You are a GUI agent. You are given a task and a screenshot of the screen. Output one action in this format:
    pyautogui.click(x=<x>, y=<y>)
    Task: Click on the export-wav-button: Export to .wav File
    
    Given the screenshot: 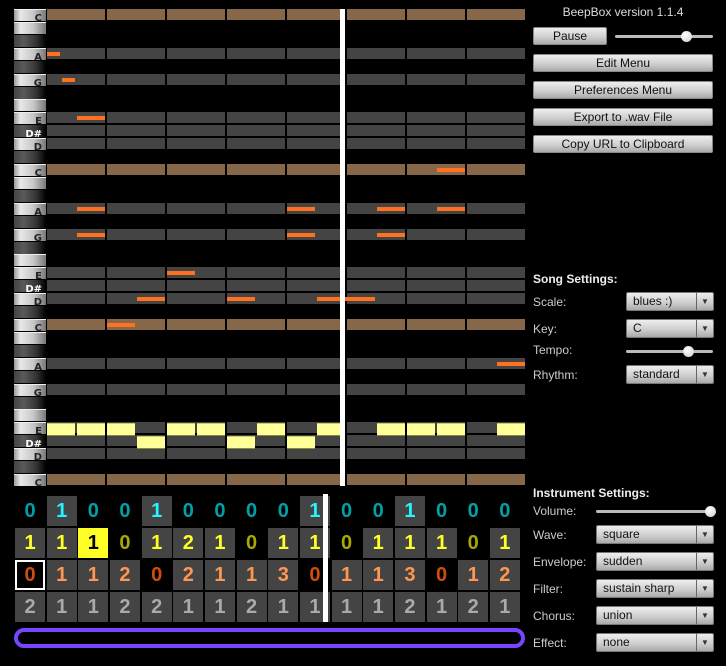 What is the action you would take?
    pyautogui.click(x=623, y=117)
    